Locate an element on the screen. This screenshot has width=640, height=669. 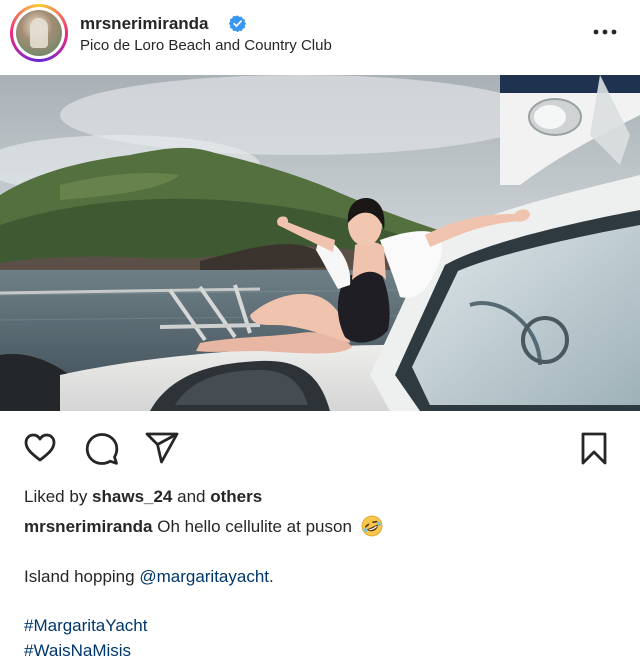
caption-line2-suffix: . is located at coordinates (271, 576).